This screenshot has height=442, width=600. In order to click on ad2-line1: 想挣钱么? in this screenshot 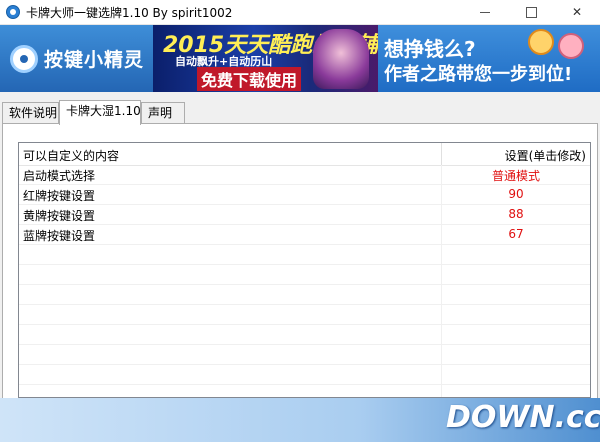, I will do `click(430, 49)`.